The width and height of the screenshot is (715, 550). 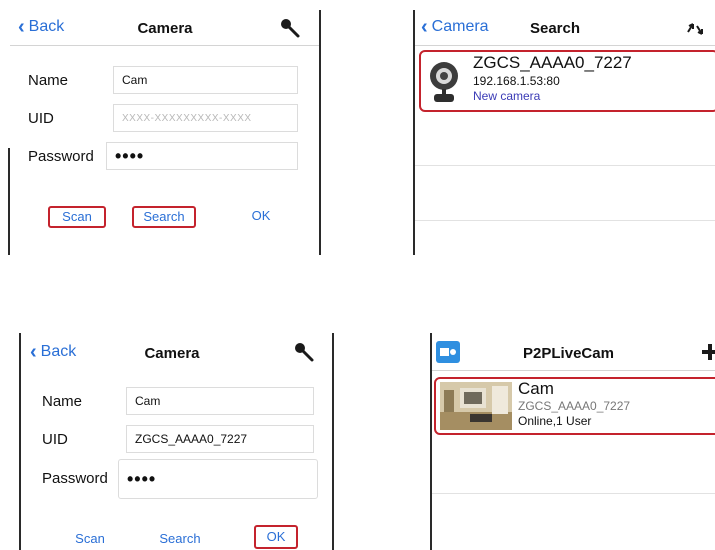 I want to click on camera-status: Online,1 User, so click(x=555, y=421).